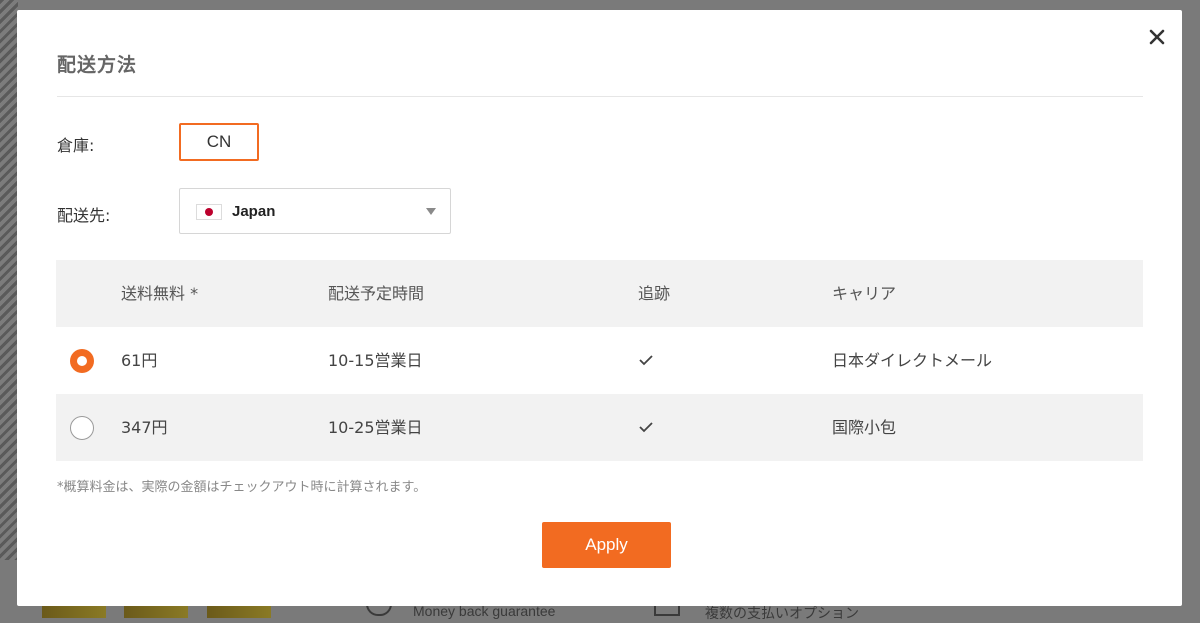 The width and height of the screenshot is (1200, 623). What do you see at coordinates (9, 280) in the screenshot?
I see `background-product-image` at bounding box center [9, 280].